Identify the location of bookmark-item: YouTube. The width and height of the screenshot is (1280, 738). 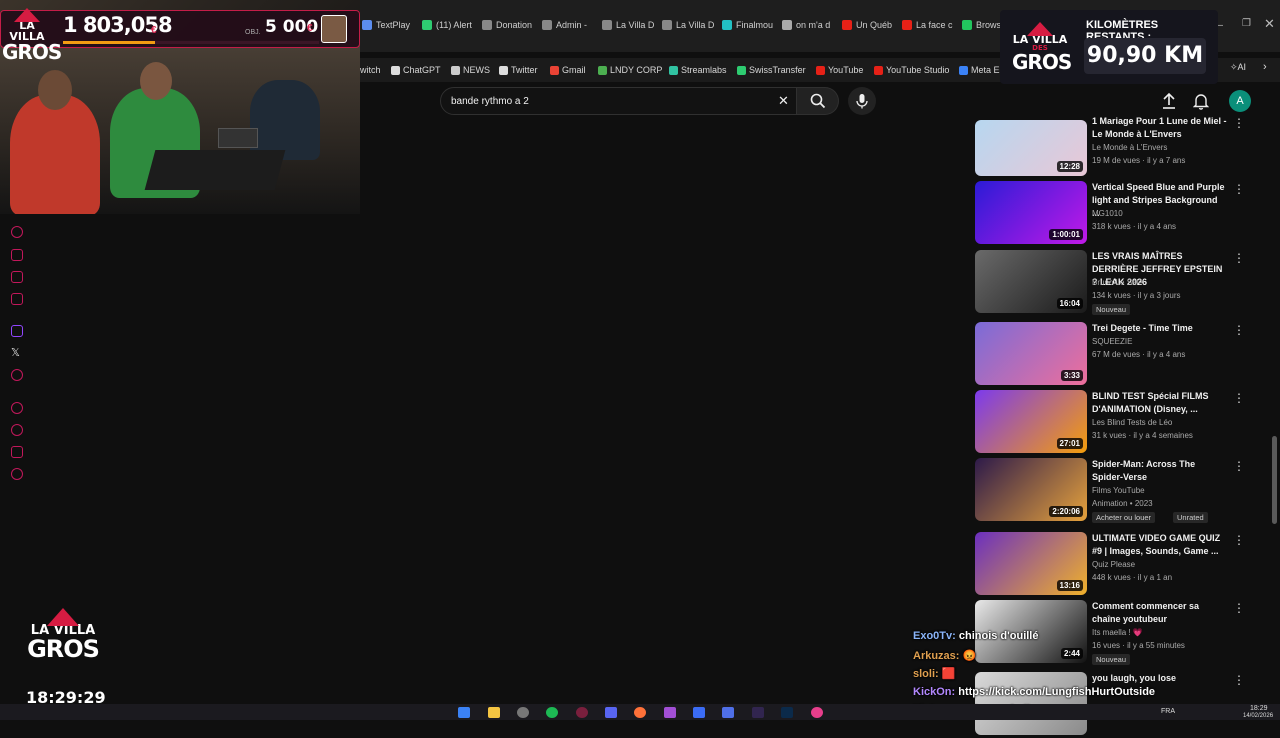
(839, 70).